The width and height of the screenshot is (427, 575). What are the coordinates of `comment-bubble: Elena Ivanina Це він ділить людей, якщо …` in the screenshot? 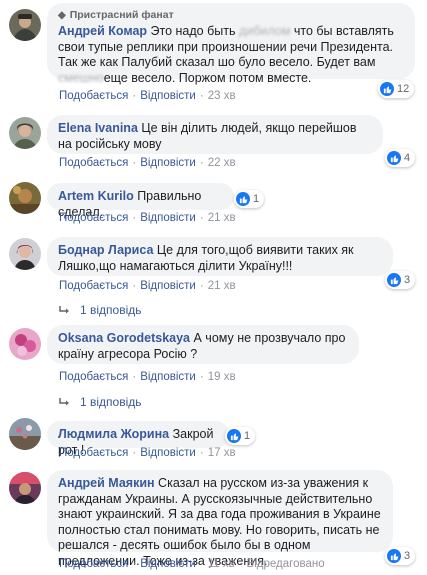 It's located at (215, 134).